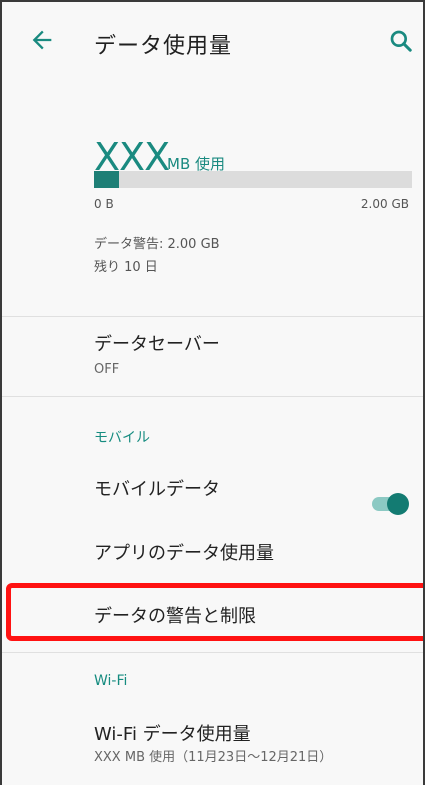 The height and width of the screenshot is (785, 425). I want to click on data-warning-text: データ警告: 2.00 GB, so click(157, 244).